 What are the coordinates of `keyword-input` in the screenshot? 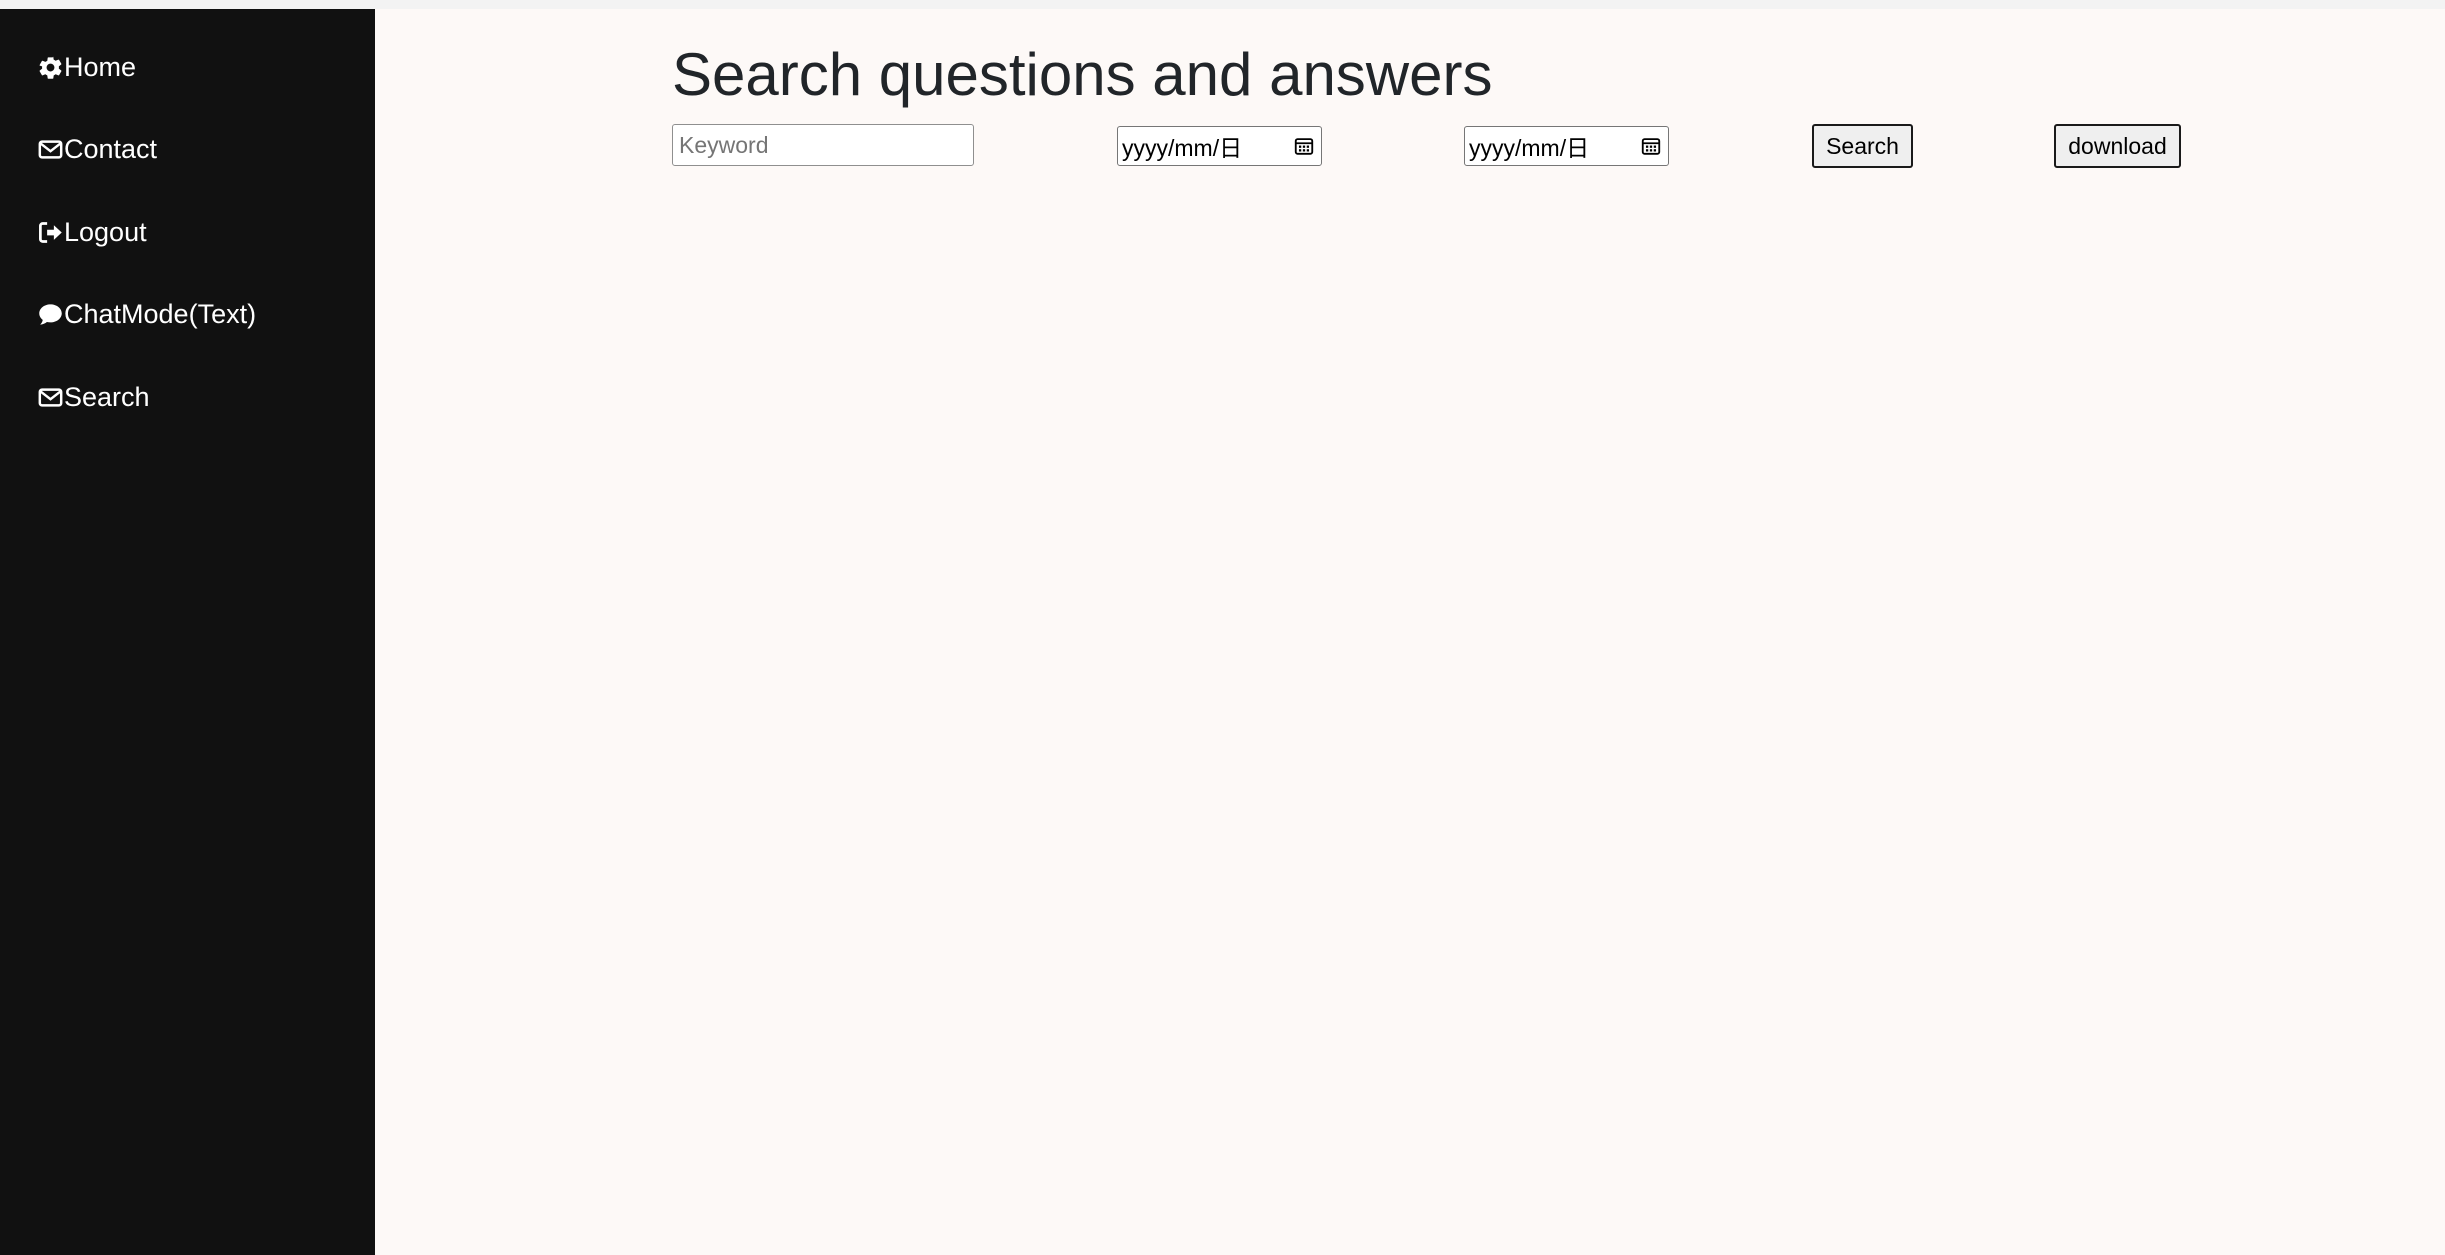 It's located at (823, 145).